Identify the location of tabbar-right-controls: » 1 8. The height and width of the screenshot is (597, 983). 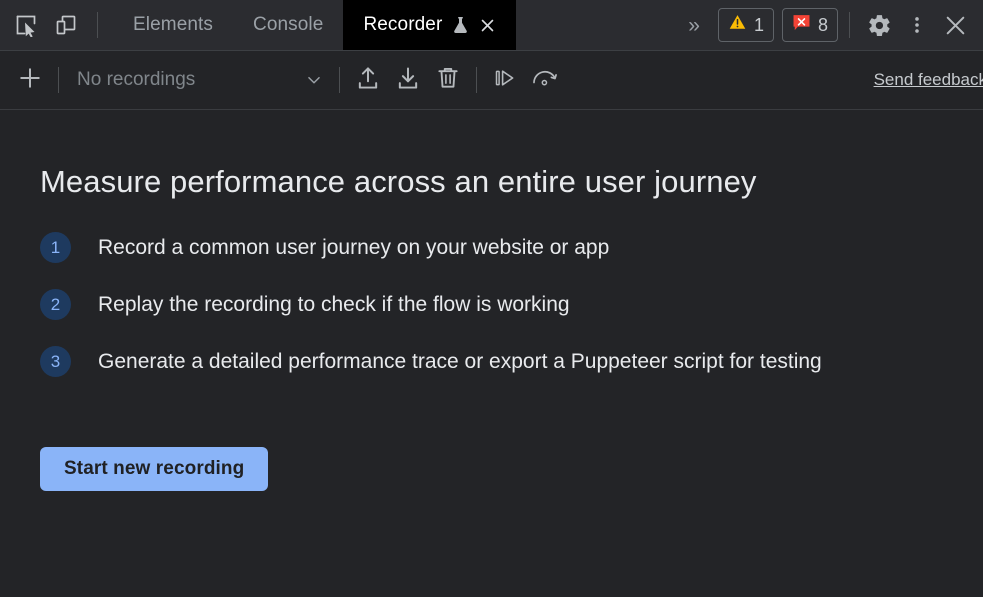
(830, 25).